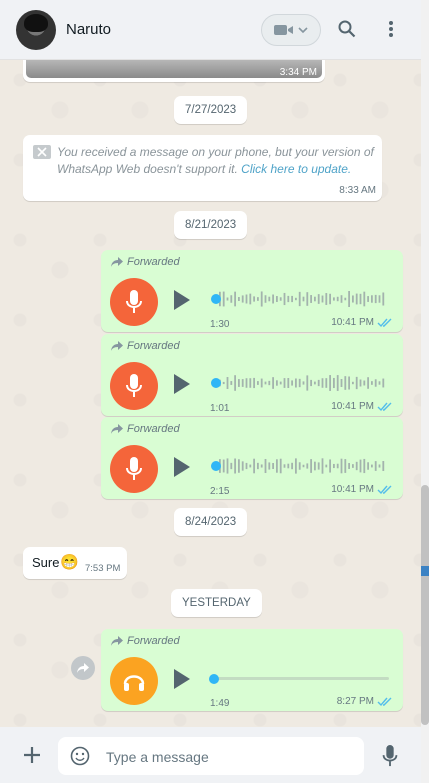  I want to click on message-input, so click(231, 757).